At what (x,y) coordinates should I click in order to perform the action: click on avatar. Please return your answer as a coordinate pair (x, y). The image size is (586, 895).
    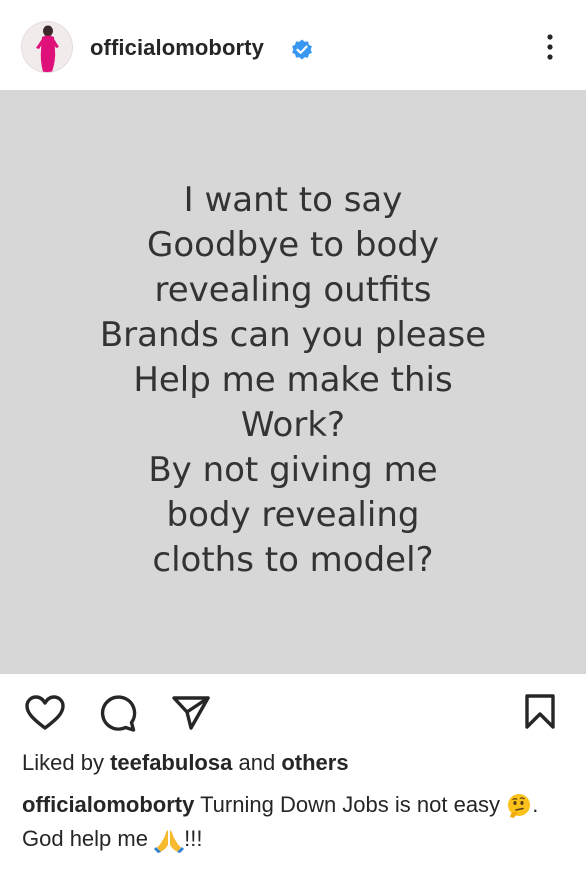
    Looking at the image, I should click on (47, 47).